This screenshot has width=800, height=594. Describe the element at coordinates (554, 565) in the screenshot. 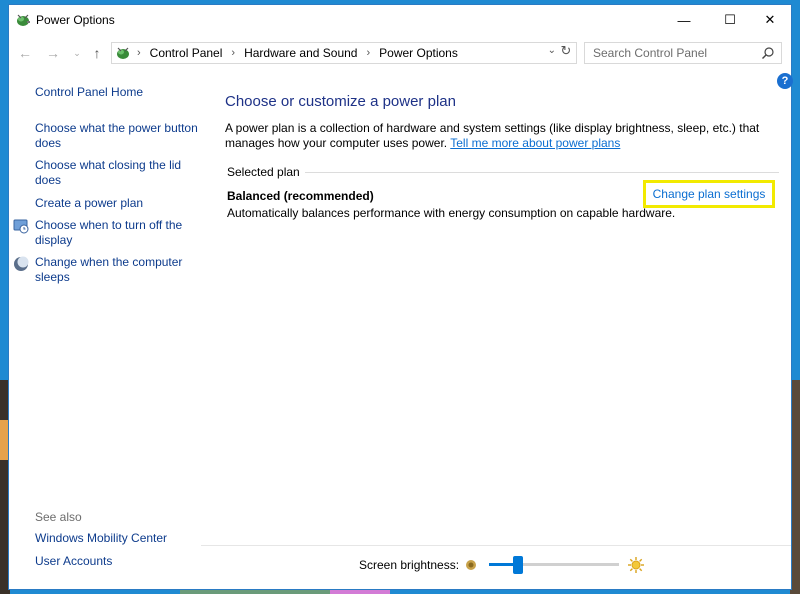

I see `brightness-slider` at that location.